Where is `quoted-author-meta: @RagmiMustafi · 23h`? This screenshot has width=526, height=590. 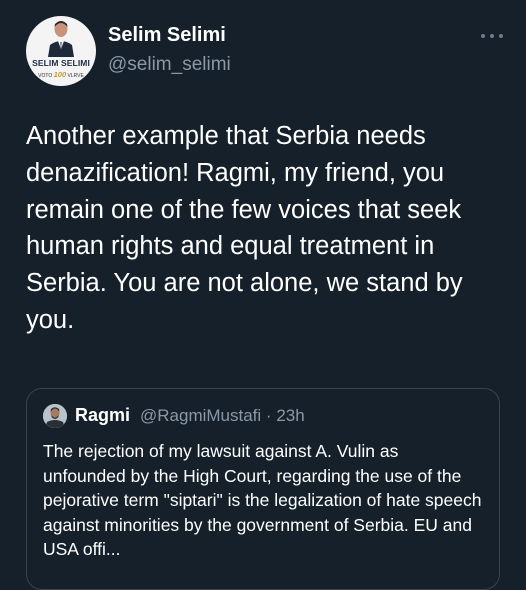
quoted-author-meta: @RagmiMustafi · 23h is located at coordinates (222, 416).